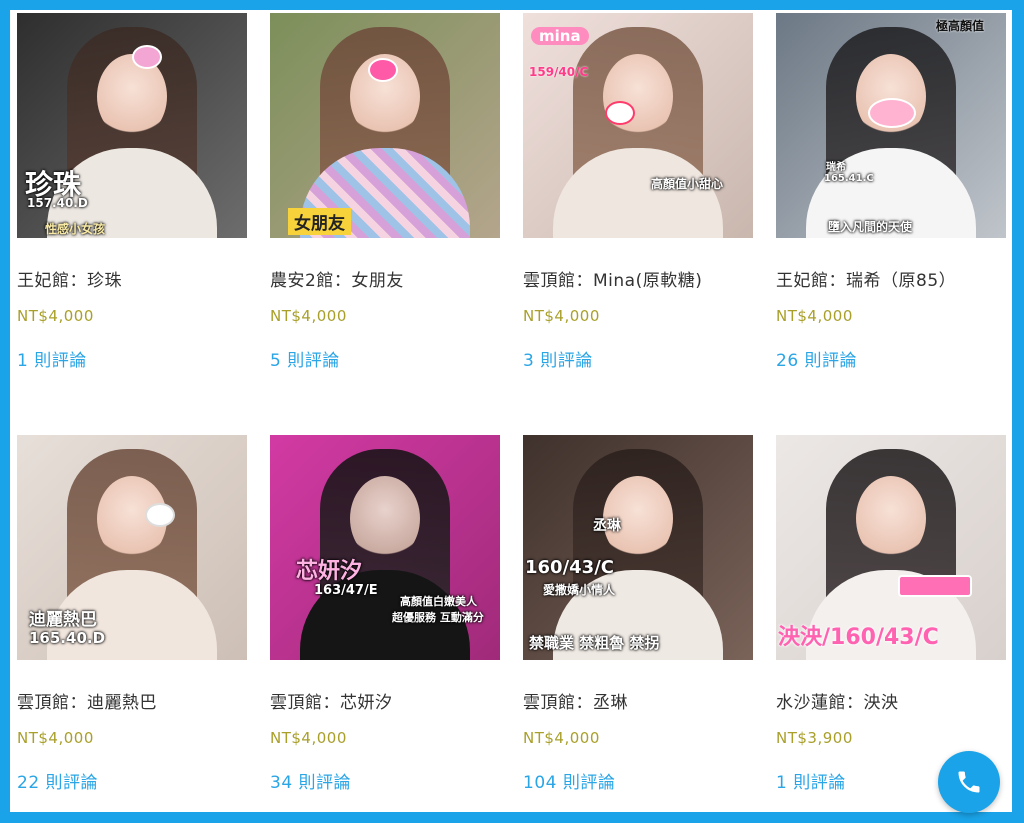 The image size is (1024, 823). I want to click on call-button, so click(969, 782).